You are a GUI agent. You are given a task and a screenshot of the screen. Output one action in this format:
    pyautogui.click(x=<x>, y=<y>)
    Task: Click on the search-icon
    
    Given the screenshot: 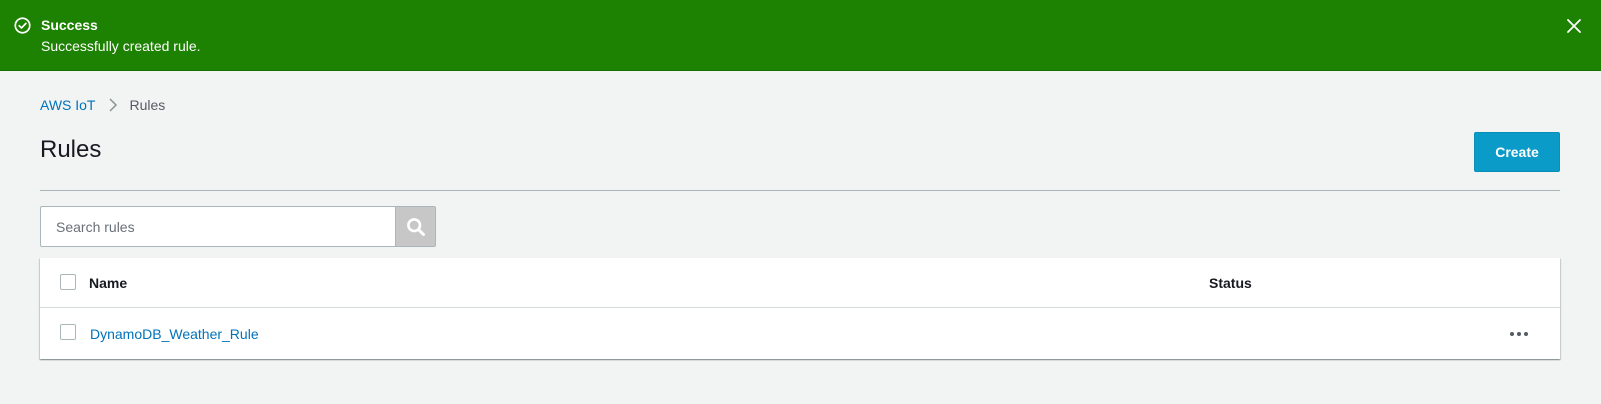 What is the action you would take?
    pyautogui.click(x=416, y=227)
    